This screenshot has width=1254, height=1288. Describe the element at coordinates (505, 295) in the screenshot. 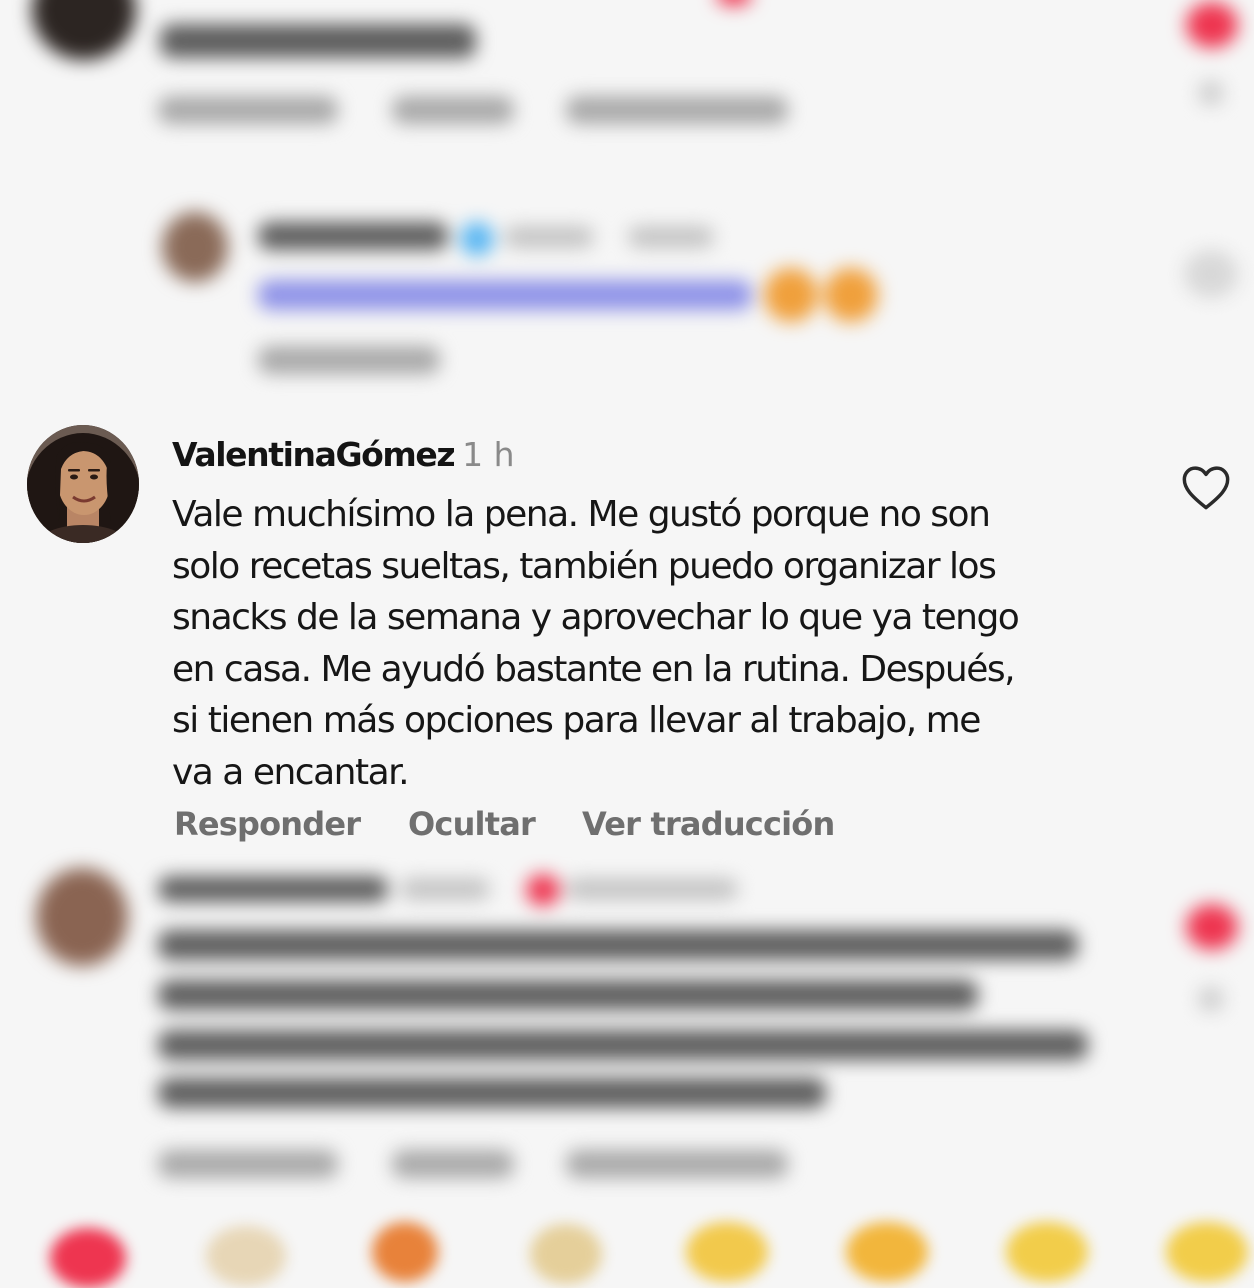

I see `blurred-mention` at that location.